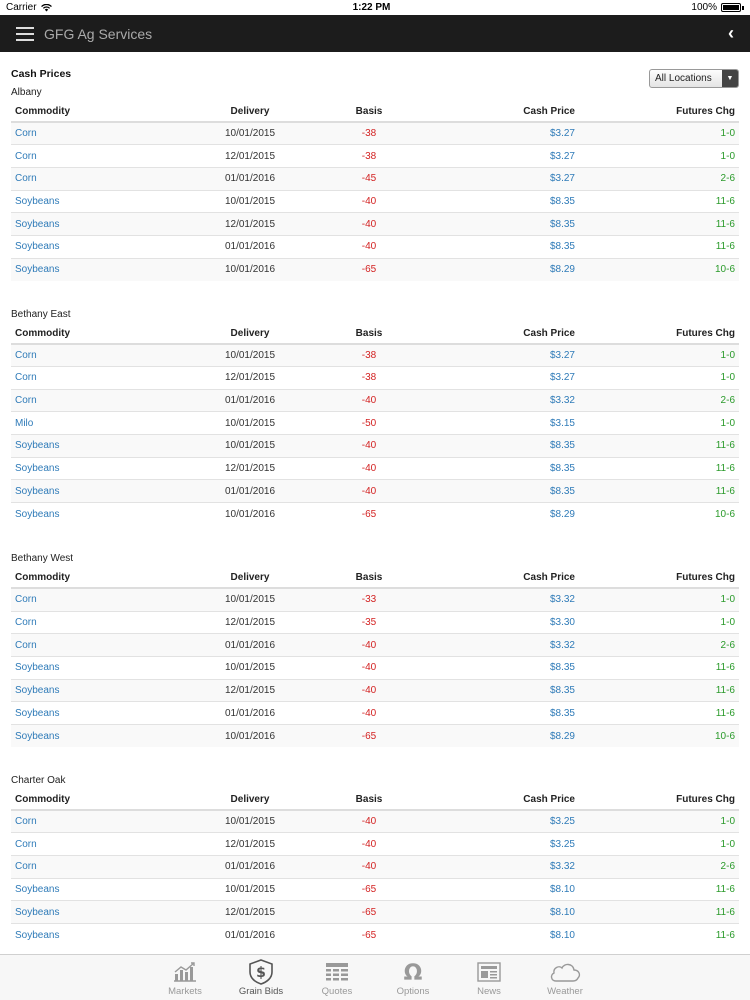 This screenshot has width=750, height=1000. I want to click on tab-weather: Weather, so click(565, 979).